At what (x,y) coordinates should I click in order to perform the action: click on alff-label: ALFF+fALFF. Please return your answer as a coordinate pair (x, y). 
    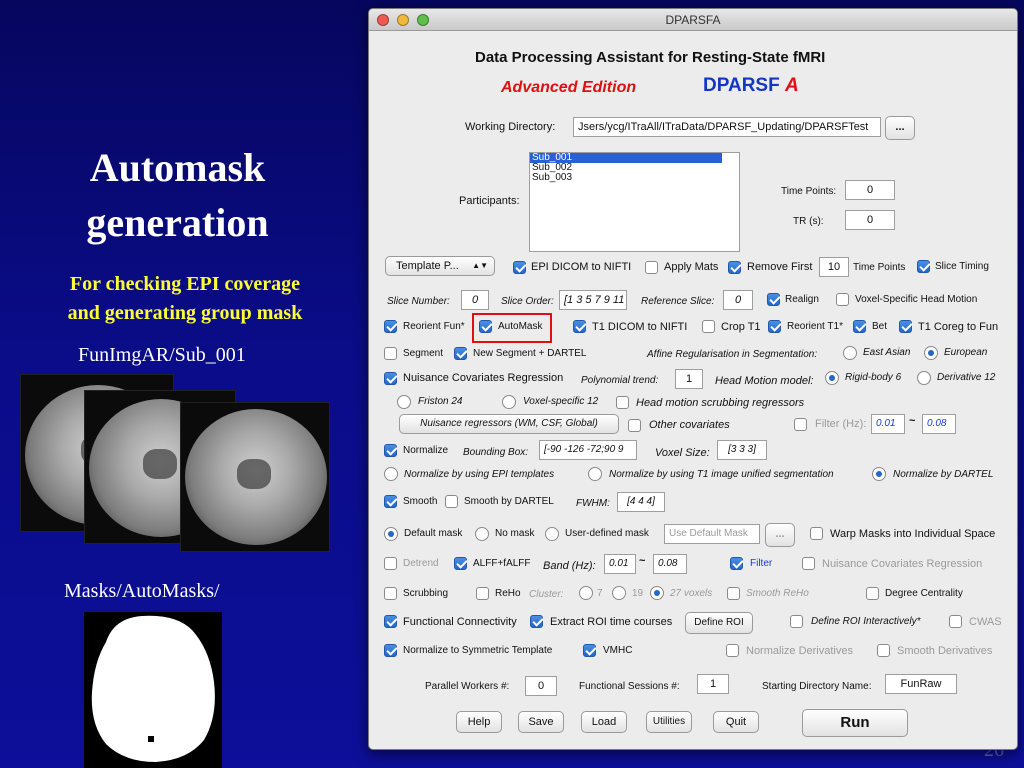
    Looking at the image, I should click on (502, 563).